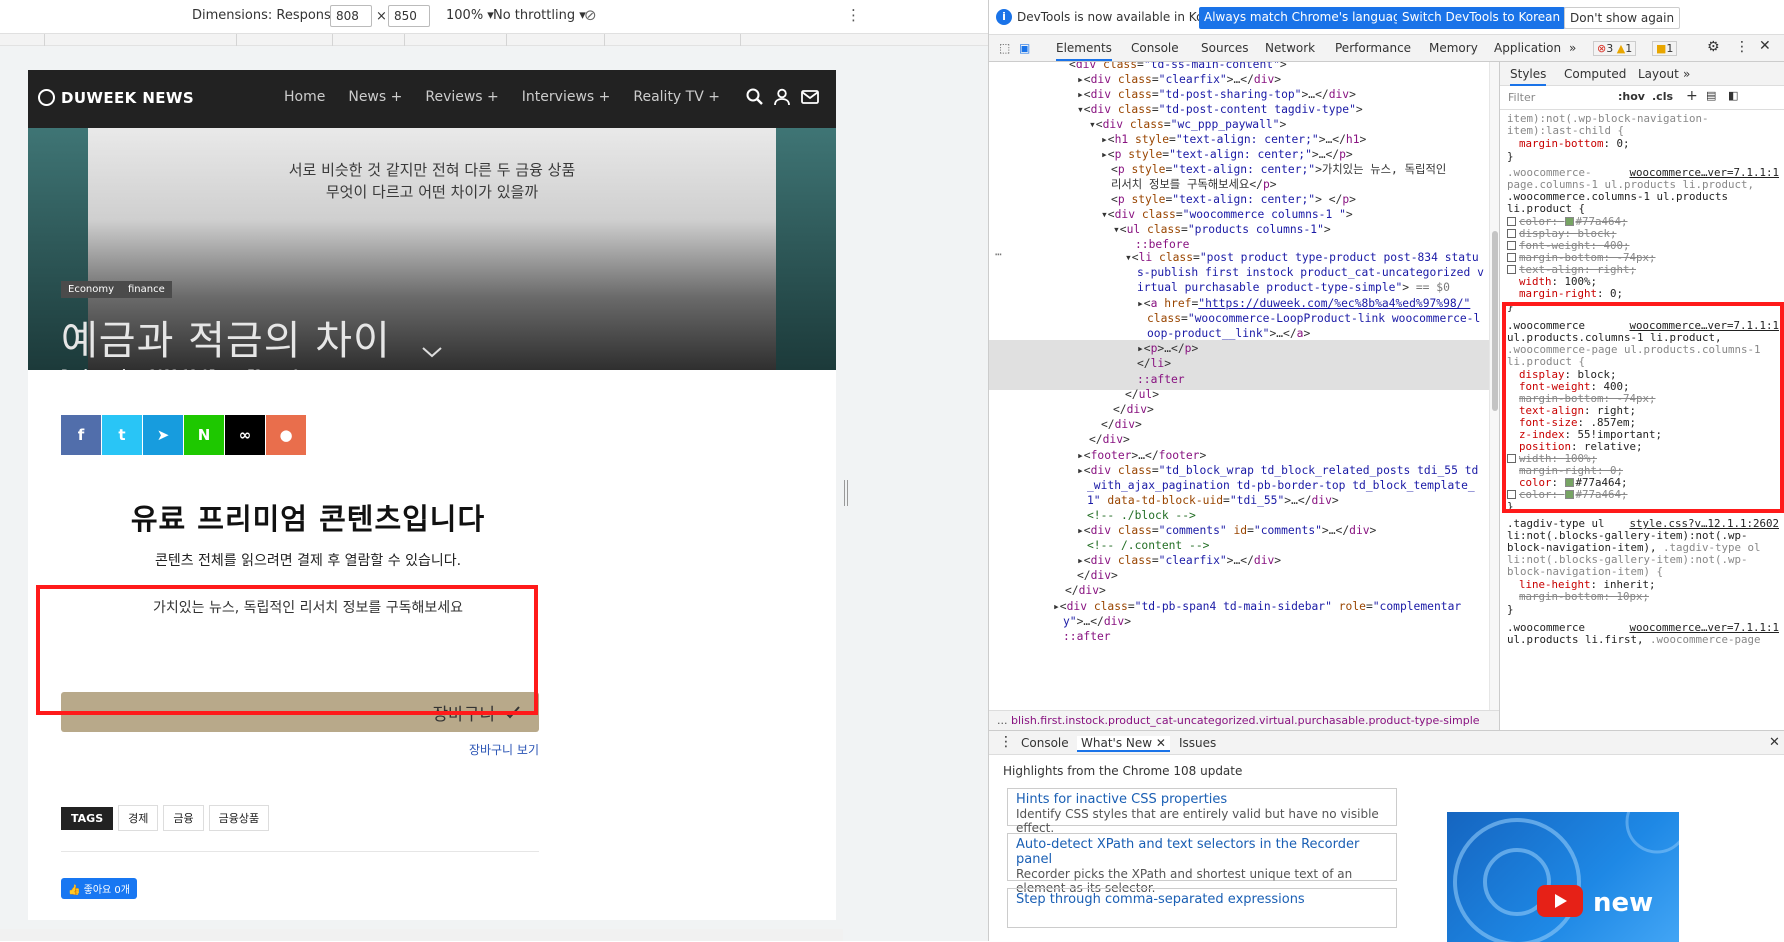 Image resolution: width=1784 pixels, height=942 pixels. What do you see at coordinates (461, 97) in the screenshot?
I see `nav-reviews: Reviews +` at bounding box center [461, 97].